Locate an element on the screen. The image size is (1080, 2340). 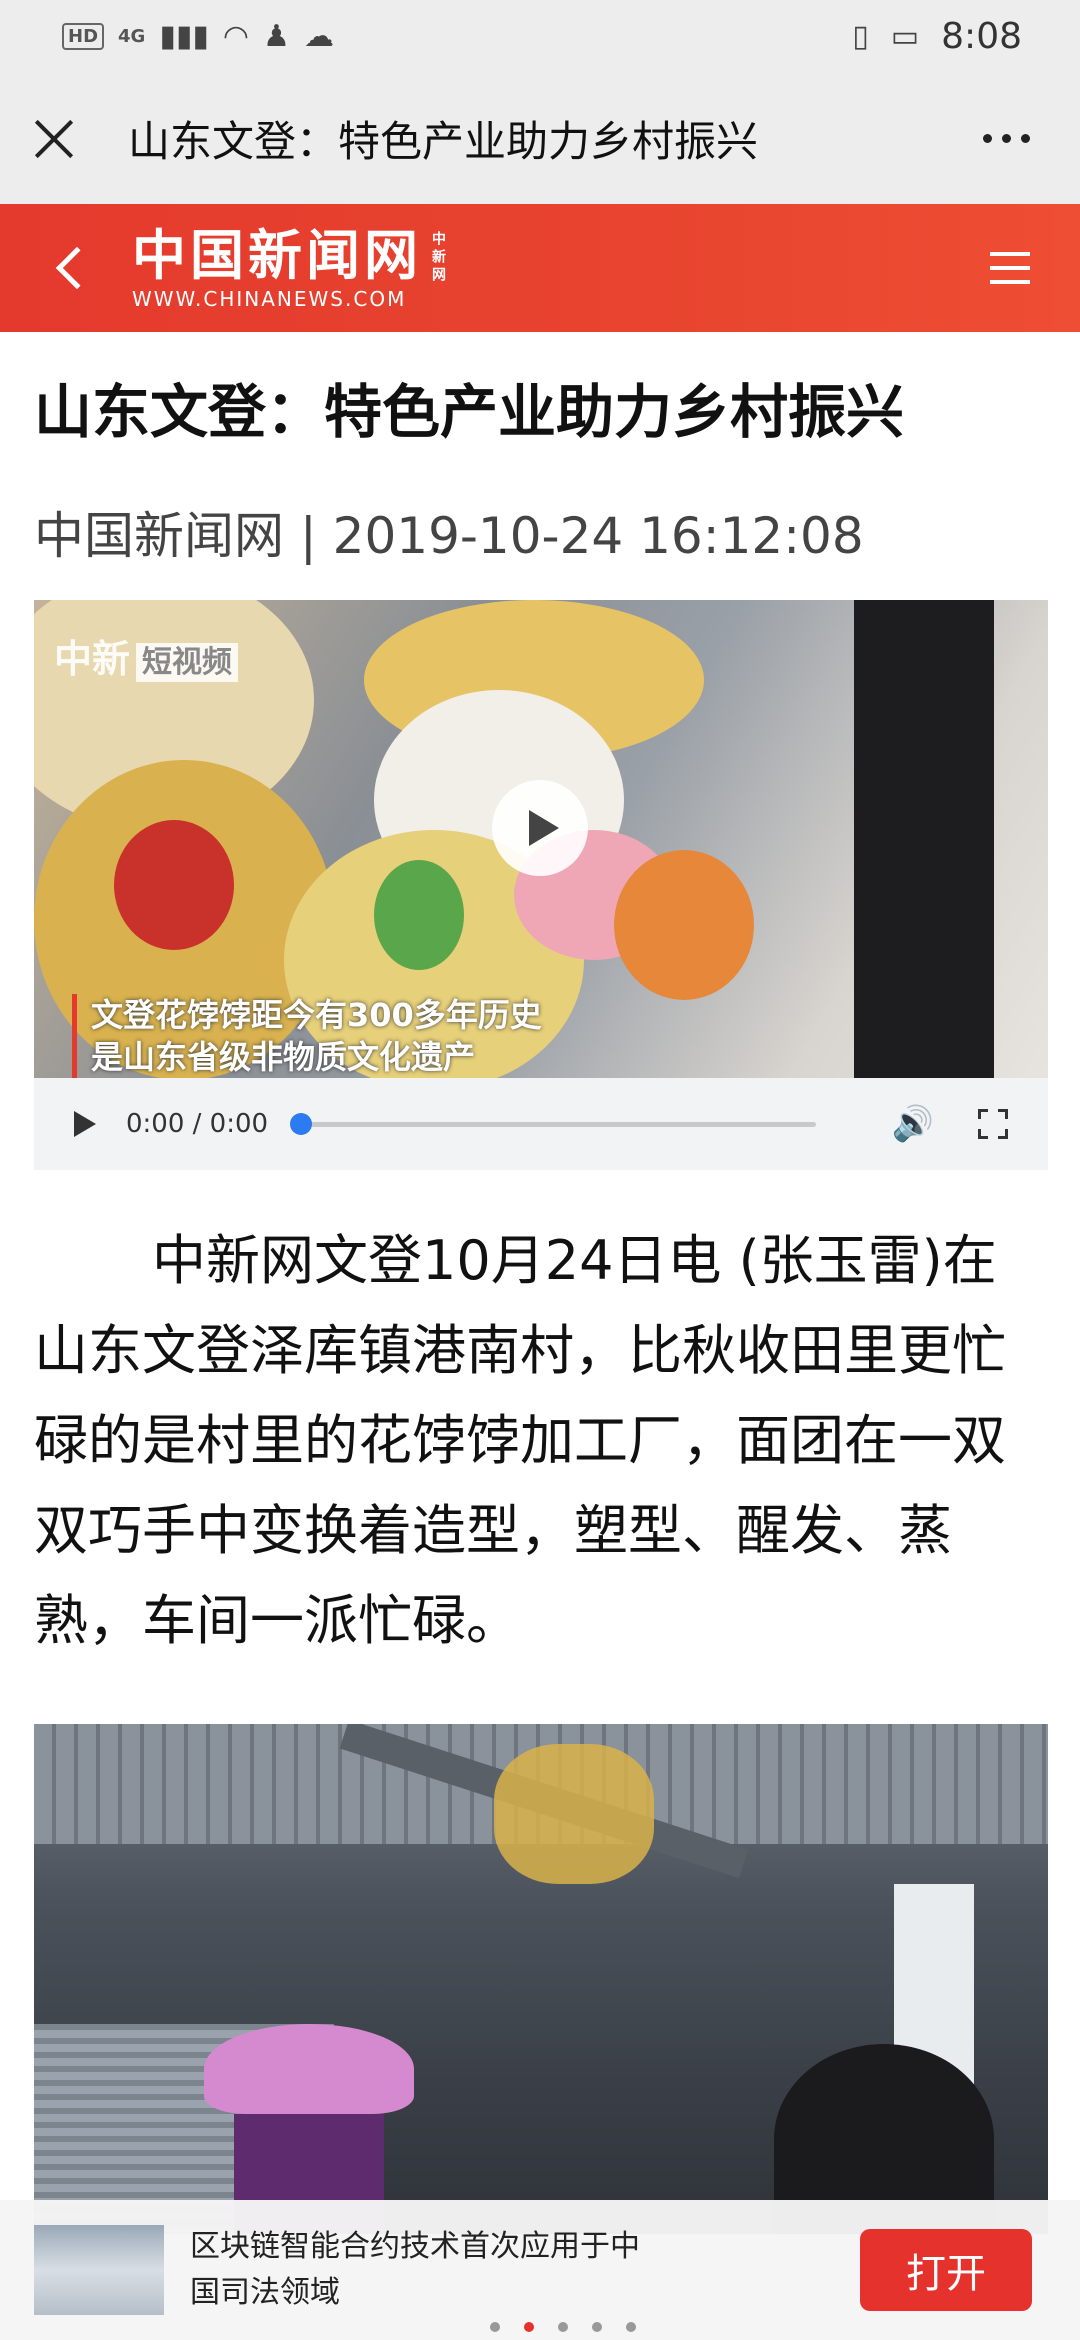
banner-thumbnail is located at coordinates (99, 2270).